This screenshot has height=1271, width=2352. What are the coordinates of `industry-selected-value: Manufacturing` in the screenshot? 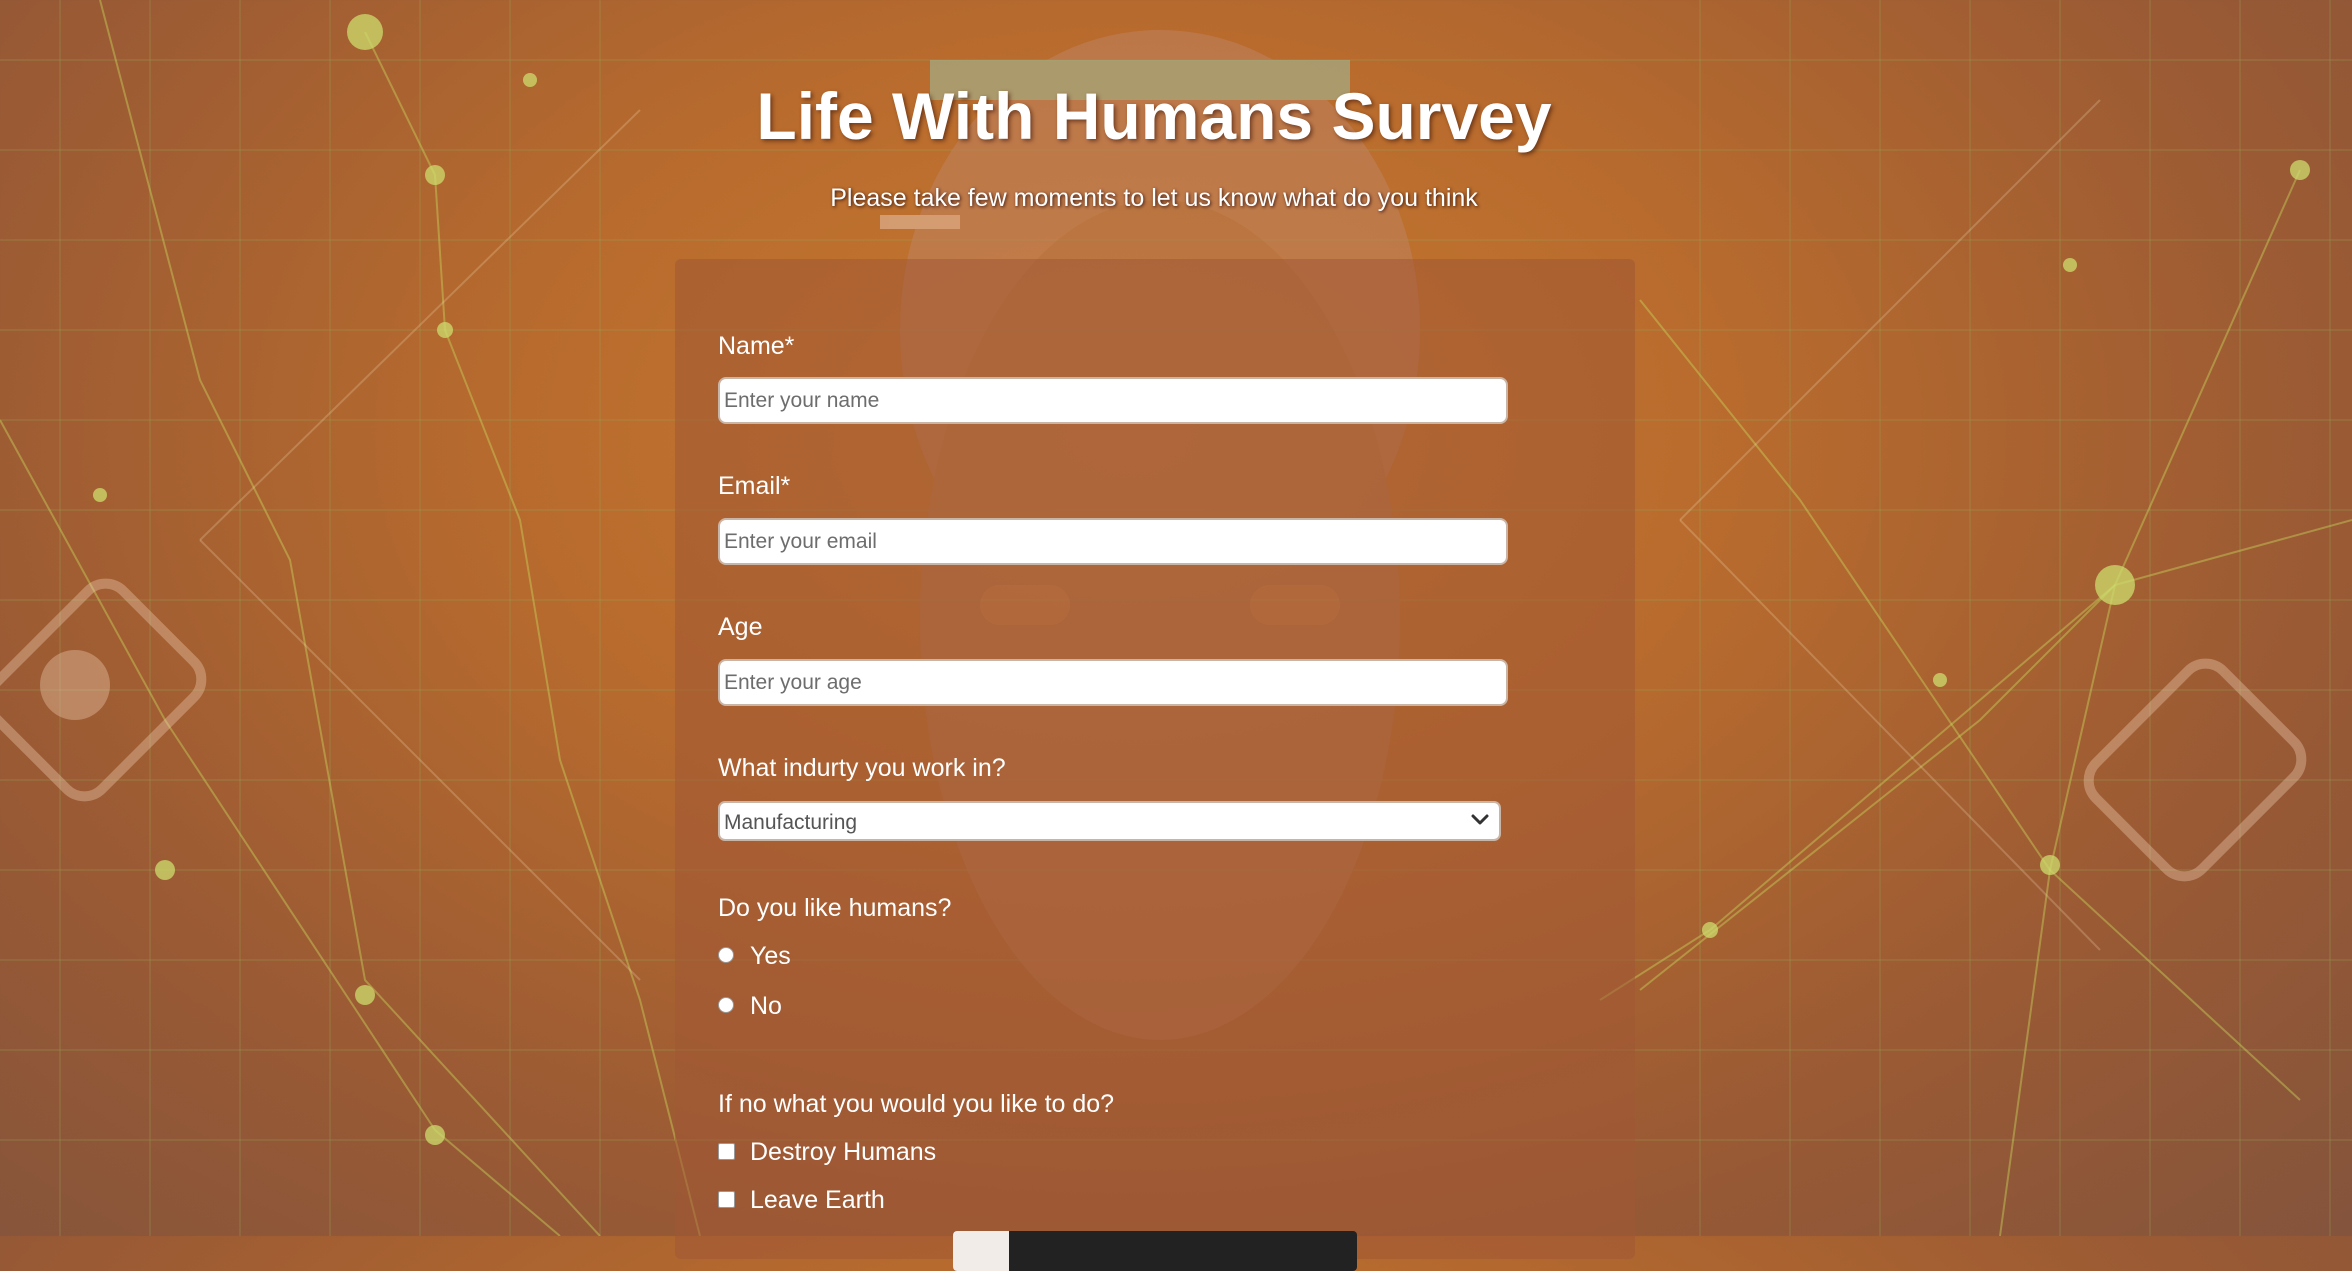 It's located at (791, 822).